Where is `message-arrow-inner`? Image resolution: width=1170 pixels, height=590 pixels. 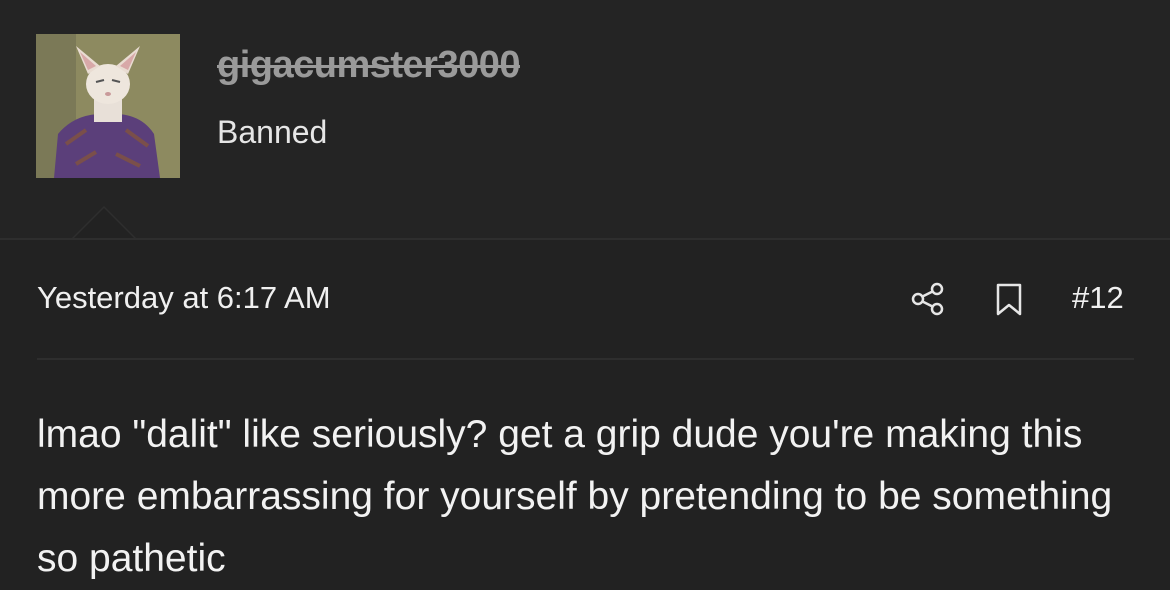
message-arrow-inner is located at coordinates (104, 223).